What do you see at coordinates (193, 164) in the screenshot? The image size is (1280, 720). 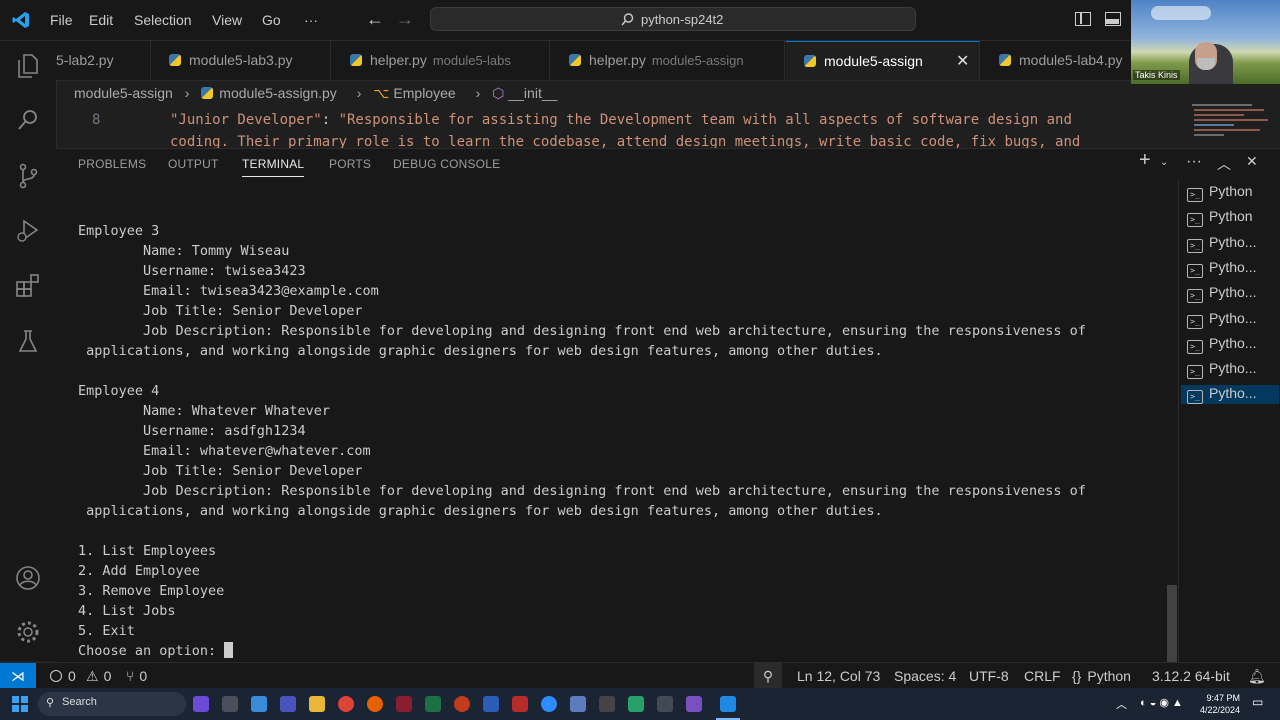 I see `tab-output: OUTPUT` at bounding box center [193, 164].